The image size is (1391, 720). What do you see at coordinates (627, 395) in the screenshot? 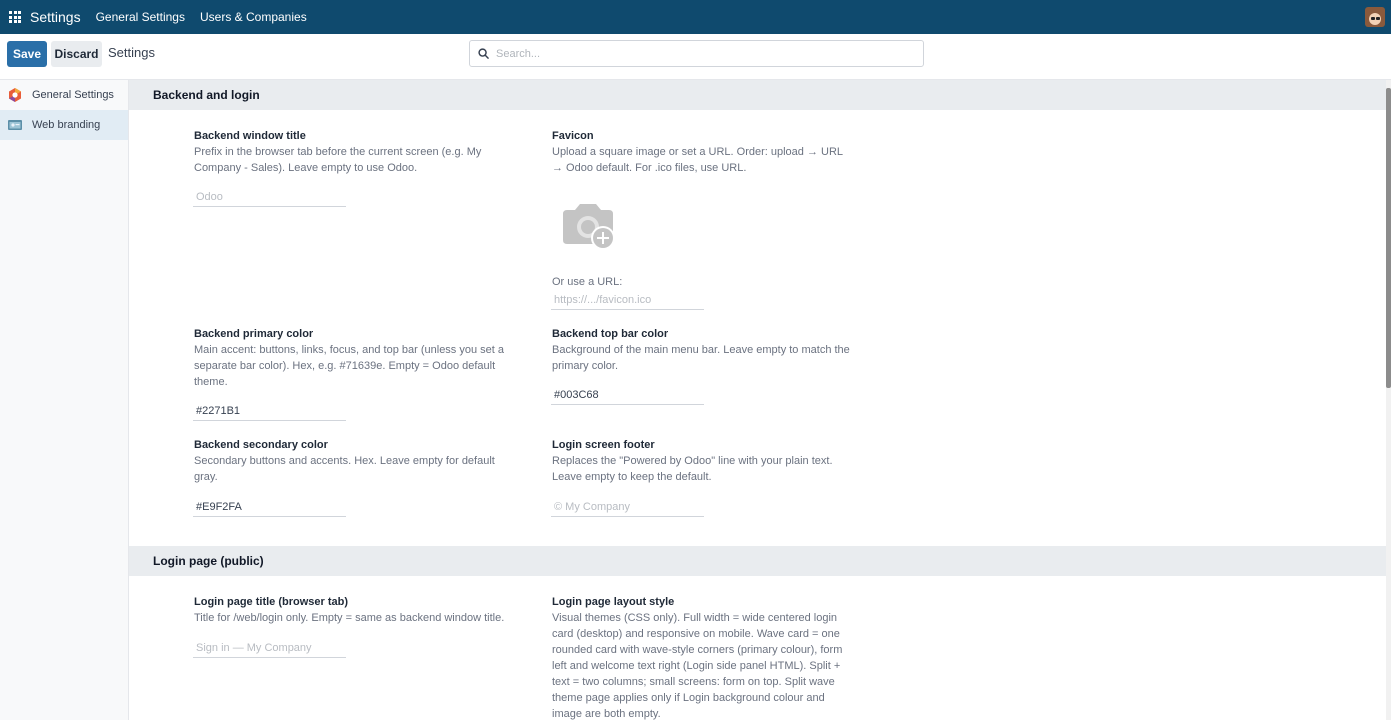
I see `top-bar-color-input` at bounding box center [627, 395].